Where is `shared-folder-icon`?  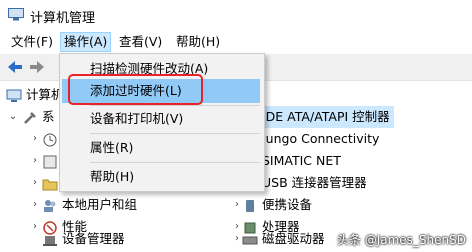 shared-folder-icon is located at coordinates (50, 184).